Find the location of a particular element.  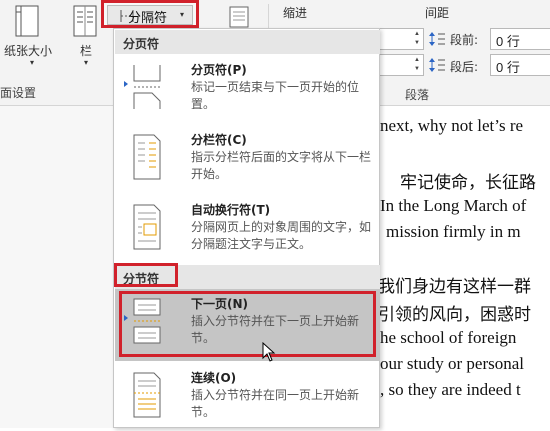

doc-line: mission firmly in m is located at coordinates (453, 231).